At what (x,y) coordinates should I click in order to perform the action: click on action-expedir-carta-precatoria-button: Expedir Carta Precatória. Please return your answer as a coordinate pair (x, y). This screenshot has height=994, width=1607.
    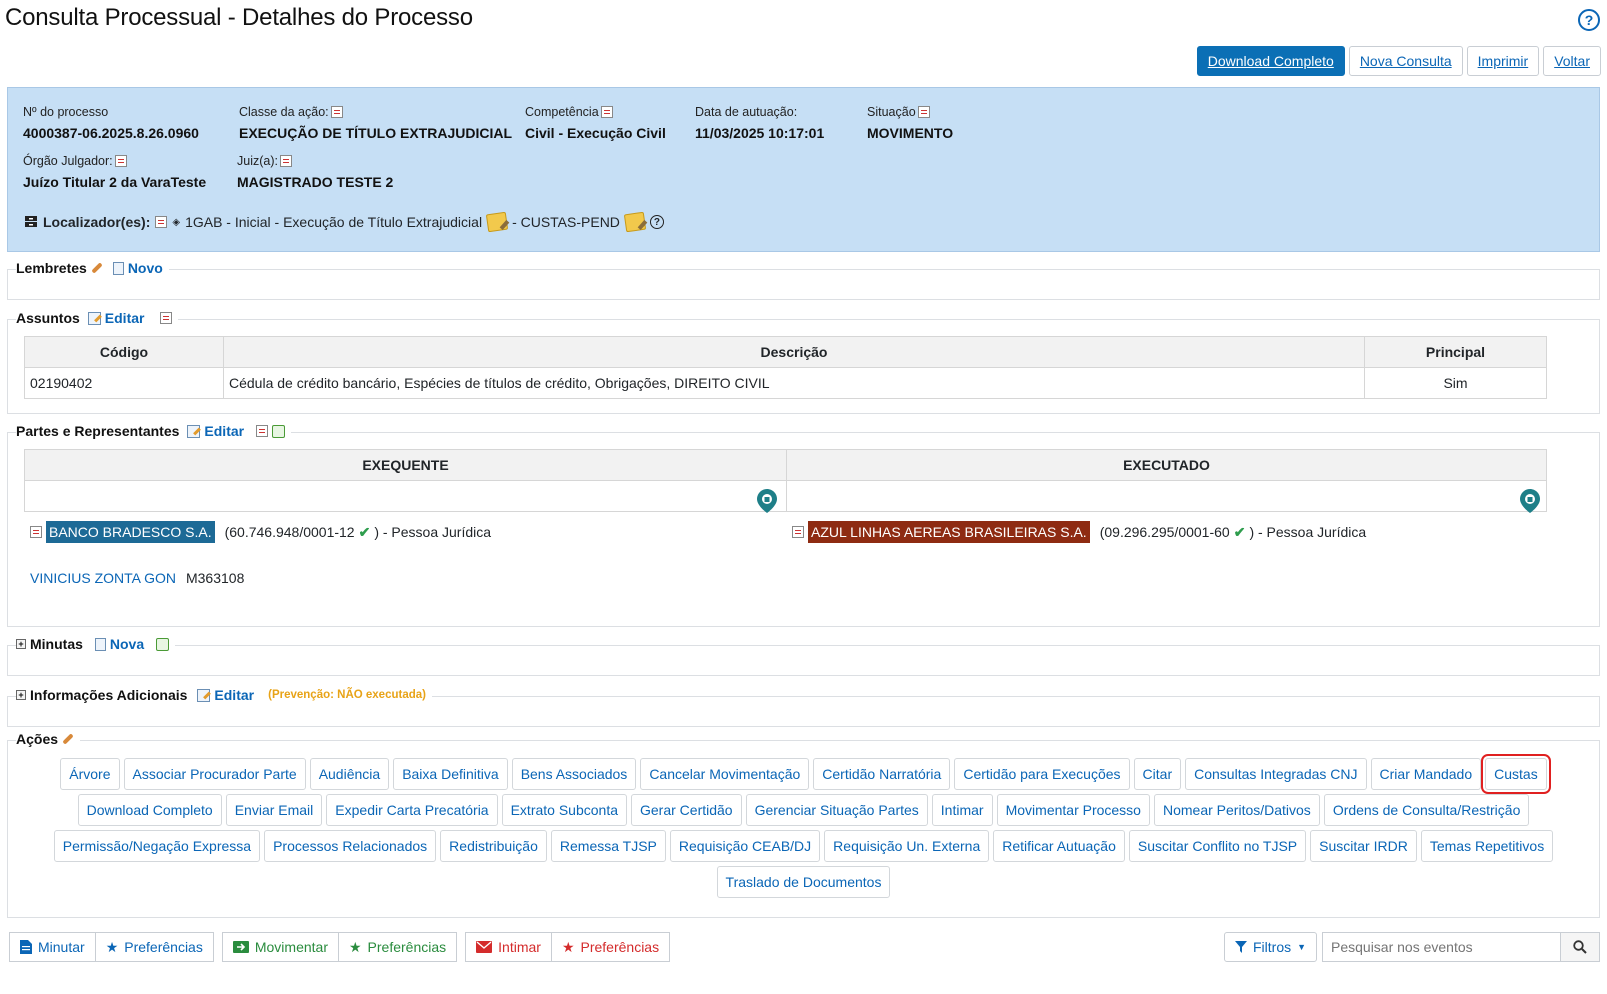
    Looking at the image, I should click on (412, 810).